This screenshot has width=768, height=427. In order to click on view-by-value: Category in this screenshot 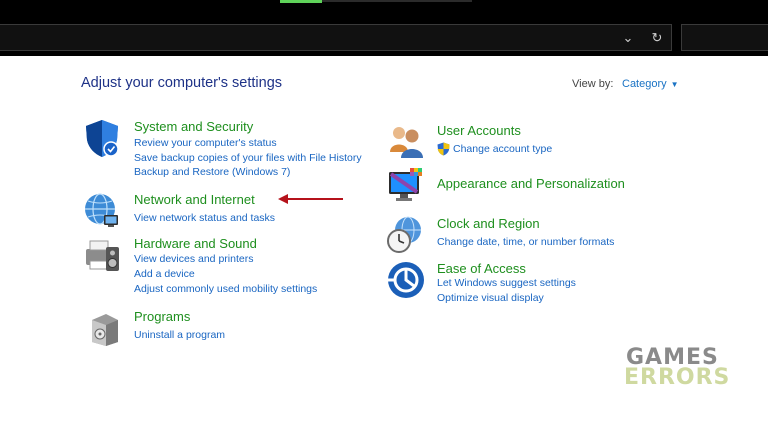, I will do `click(644, 84)`.